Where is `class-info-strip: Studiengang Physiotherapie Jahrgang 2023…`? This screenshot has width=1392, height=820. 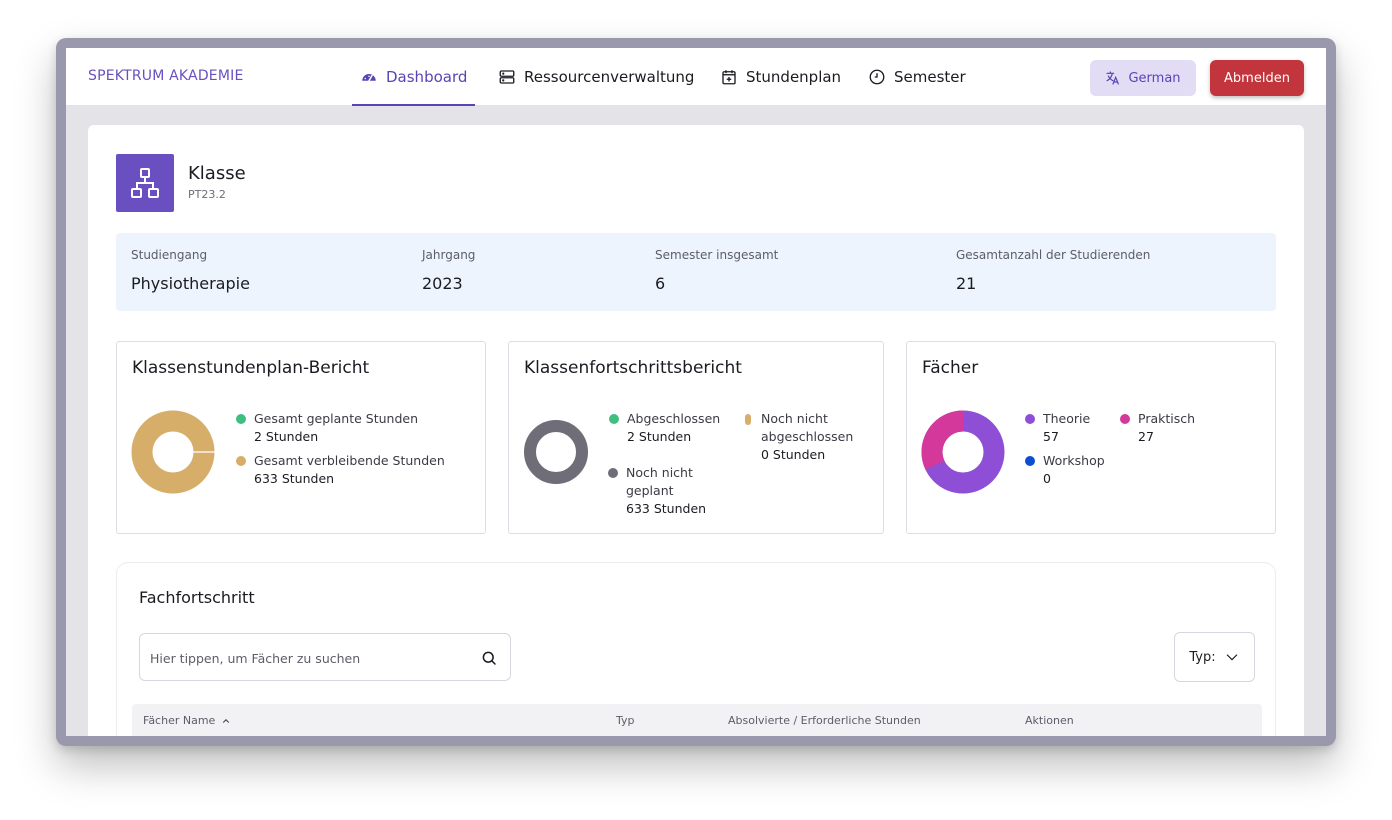 class-info-strip: Studiengang Physiotherapie Jahrgang 2023… is located at coordinates (696, 272).